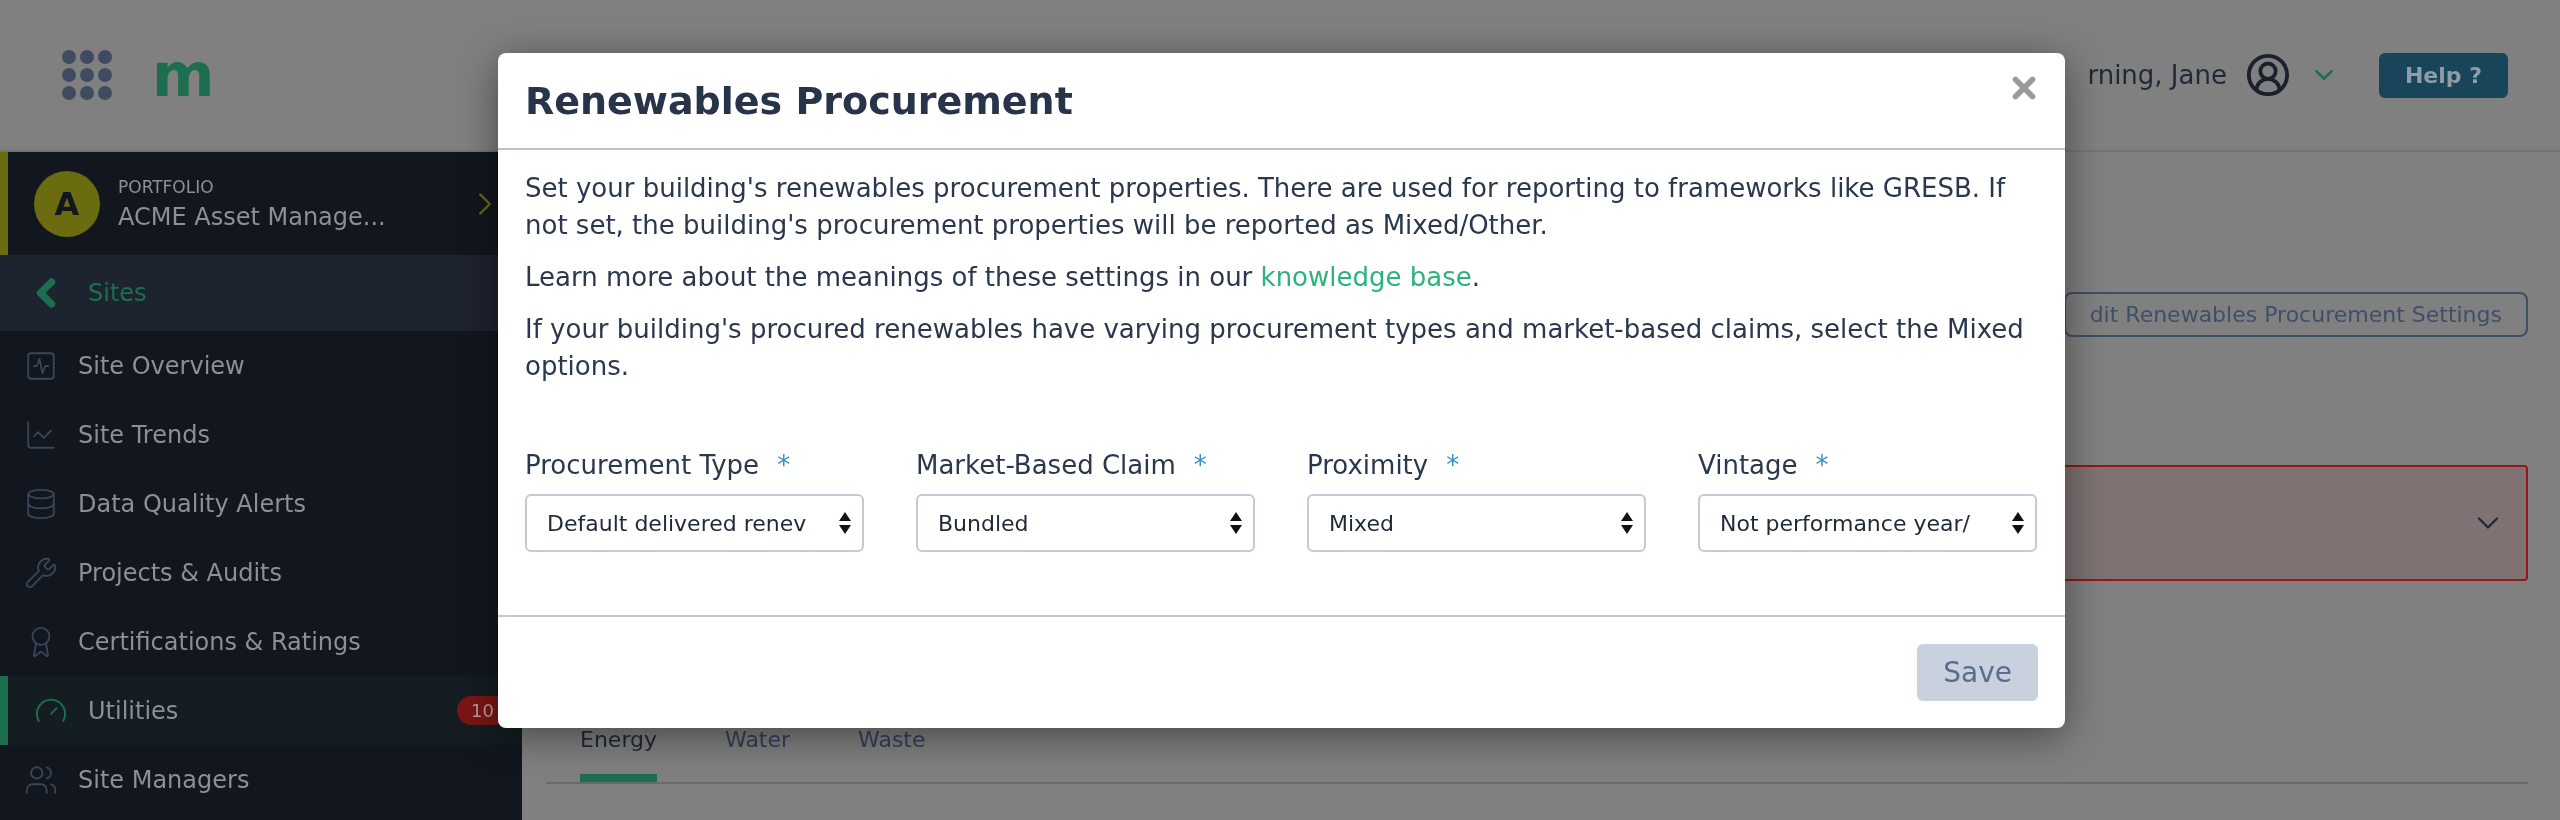 The height and width of the screenshot is (820, 2560). I want to click on sidebar-item: Utilities 10, so click(261, 710).